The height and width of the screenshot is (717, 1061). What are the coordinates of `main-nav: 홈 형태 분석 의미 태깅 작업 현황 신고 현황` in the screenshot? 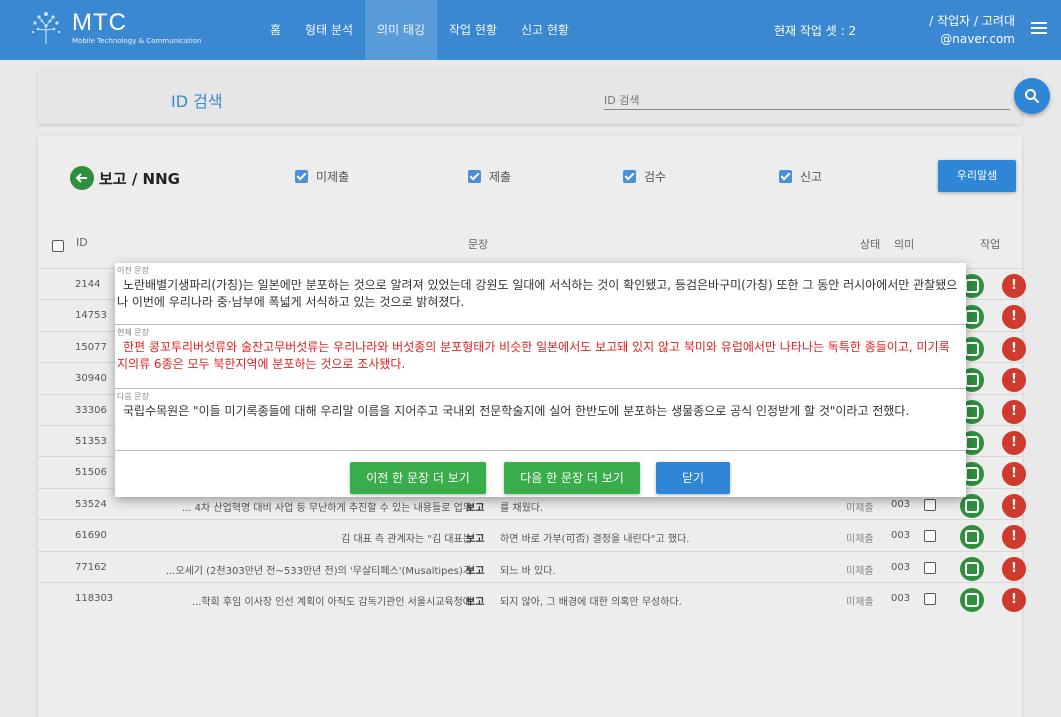 It's located at (419, 30).